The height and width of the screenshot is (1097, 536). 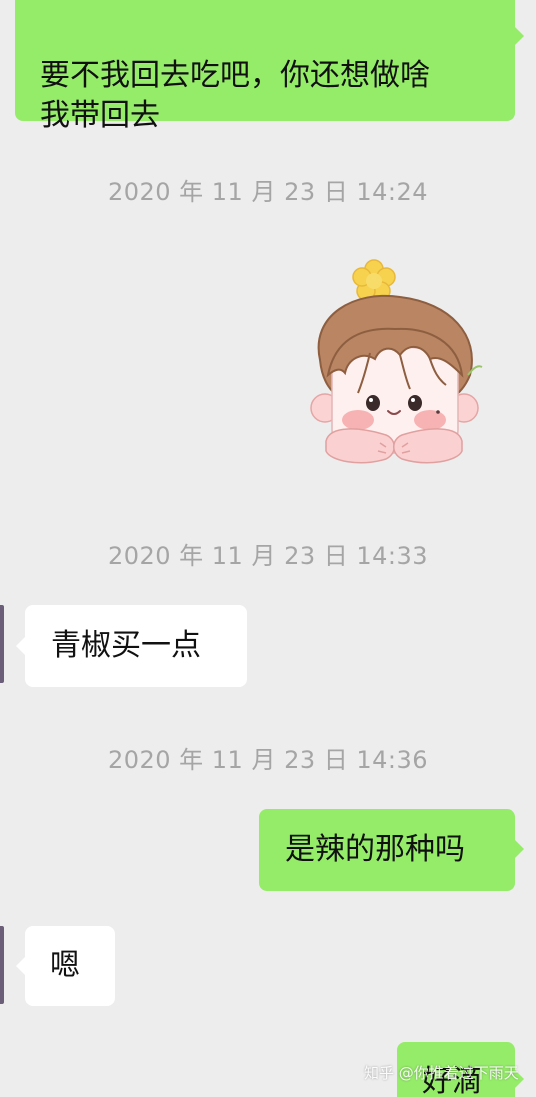 What do you see at coordinates (441, 1073) in the screenshot?
I see `watermark: 知乎 @你推着过下雨天` at bounding box center [441, 1073].